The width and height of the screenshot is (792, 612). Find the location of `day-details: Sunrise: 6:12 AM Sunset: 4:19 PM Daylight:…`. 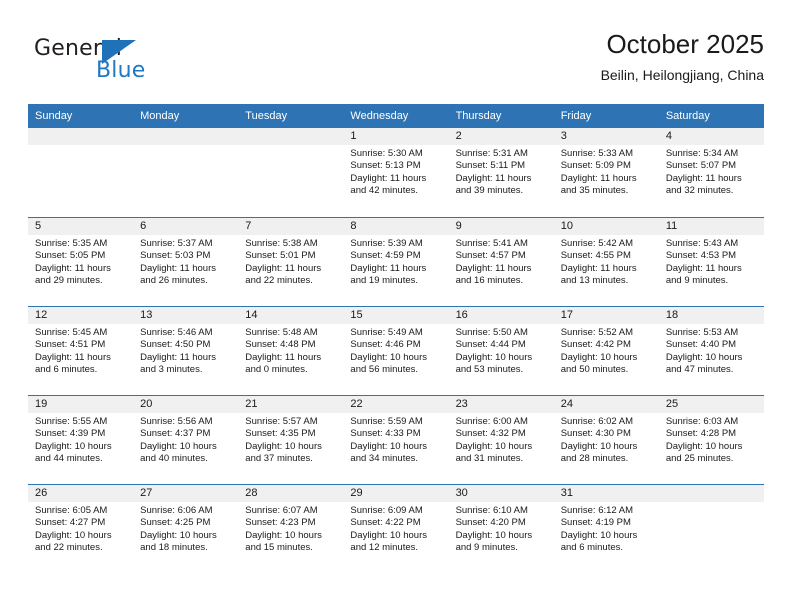

day-details: Sunrise: 6:12 AM Sunset: 4:19 PM Daylight:… is located at coordinates (606, 528).